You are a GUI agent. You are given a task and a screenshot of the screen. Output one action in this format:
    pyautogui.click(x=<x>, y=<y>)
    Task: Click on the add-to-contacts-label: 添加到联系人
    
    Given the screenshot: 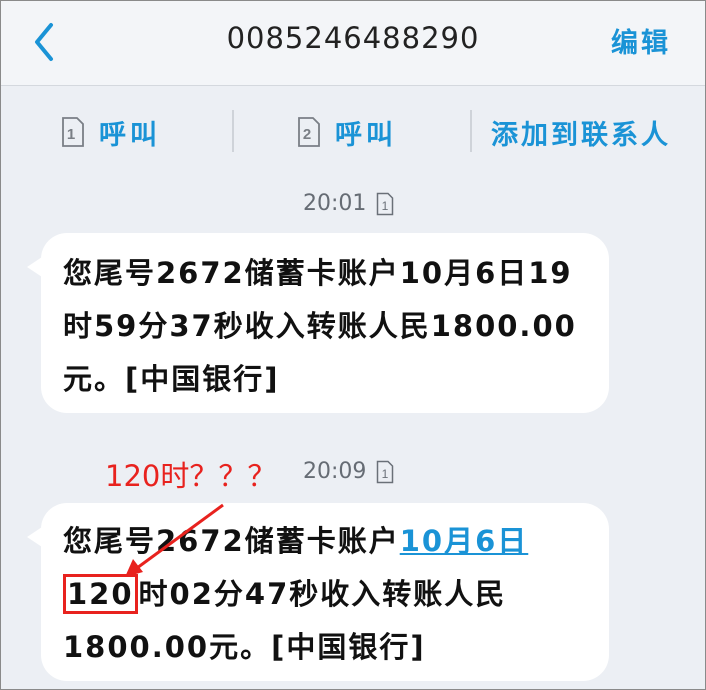 What is the action you would take?
    pyautogui.click(x=581, y=135)
    